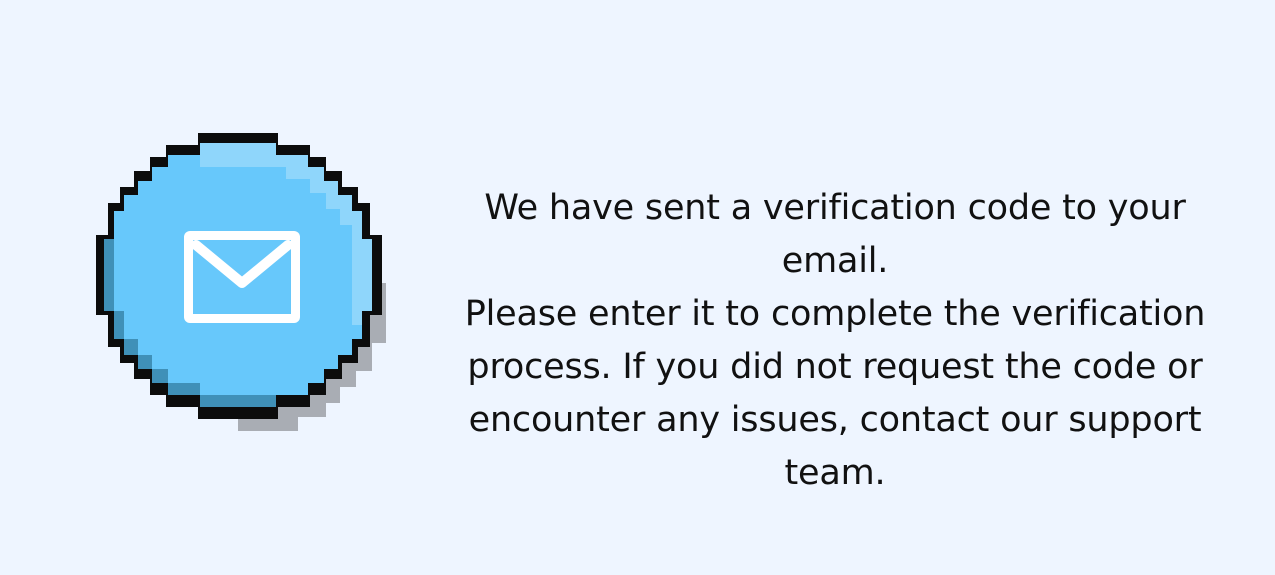 The image size is (1275, 575). I want to click on mail-badge-graphic, so click(241, 282).